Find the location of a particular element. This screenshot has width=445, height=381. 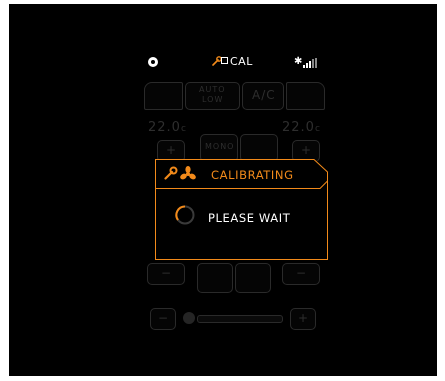

cal-label: CAL is located at coordinates (241, 61).